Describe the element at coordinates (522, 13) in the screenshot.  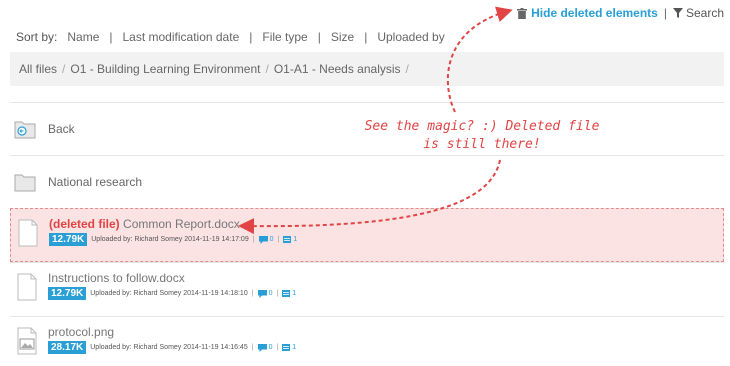
I see `trash-icon` at that location.